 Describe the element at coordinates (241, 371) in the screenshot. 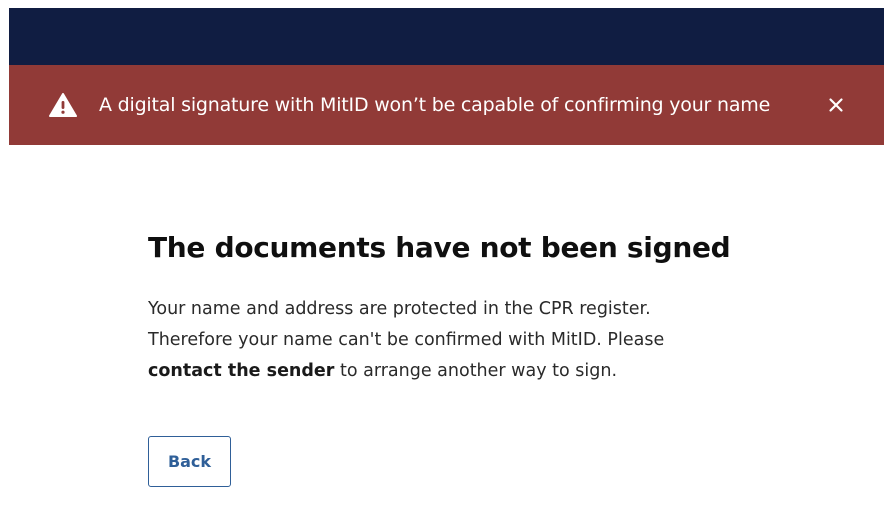

I see `contact-sender-text: contact the sender` at that location.